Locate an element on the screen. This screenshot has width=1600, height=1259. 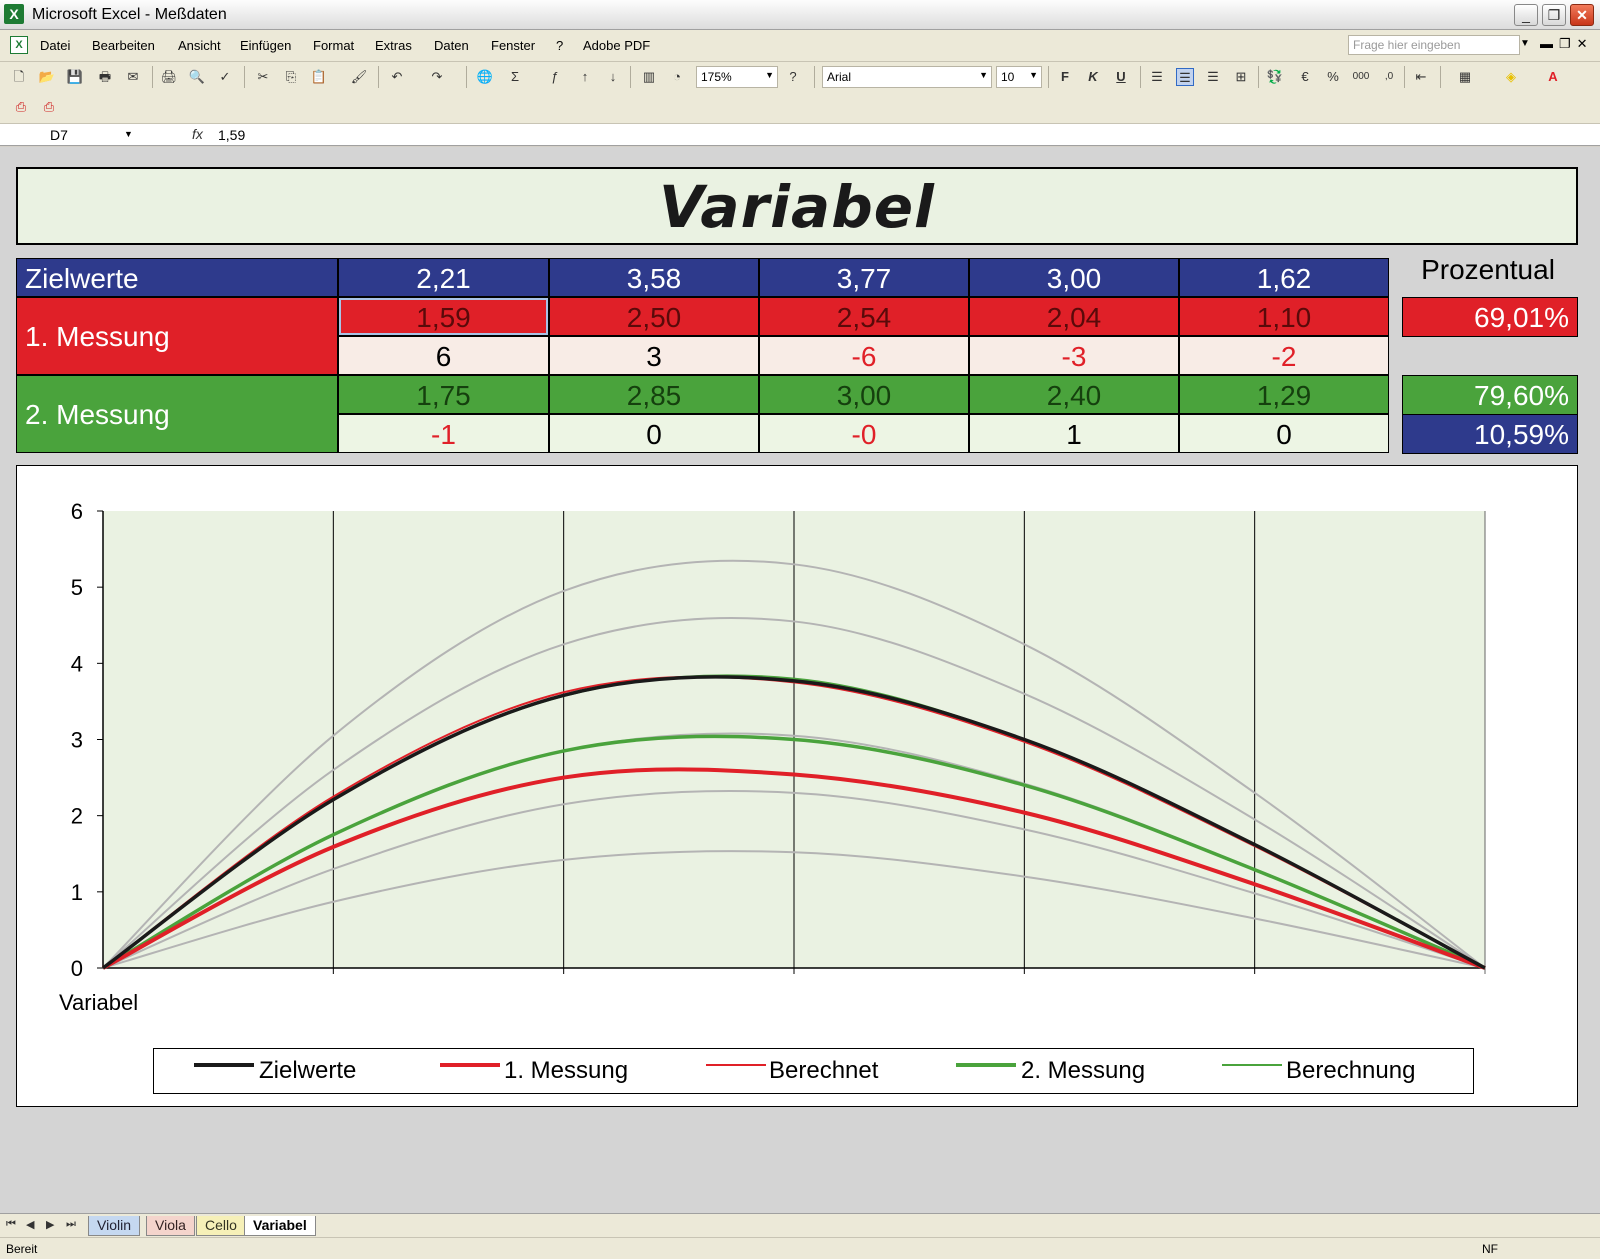
menu-adobe-pdf: Adobe PDF is located at coordinates (616, 45).